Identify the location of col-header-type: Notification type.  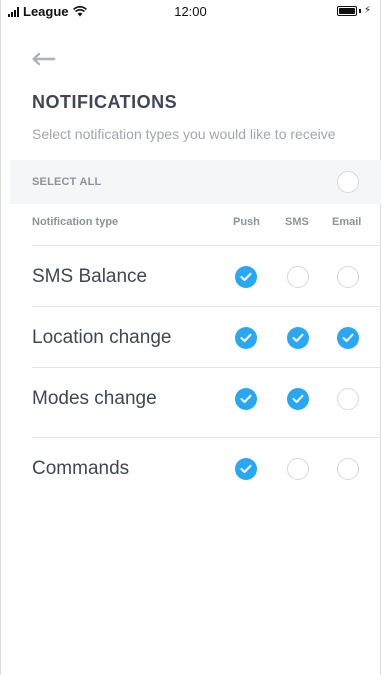
(75, 222).